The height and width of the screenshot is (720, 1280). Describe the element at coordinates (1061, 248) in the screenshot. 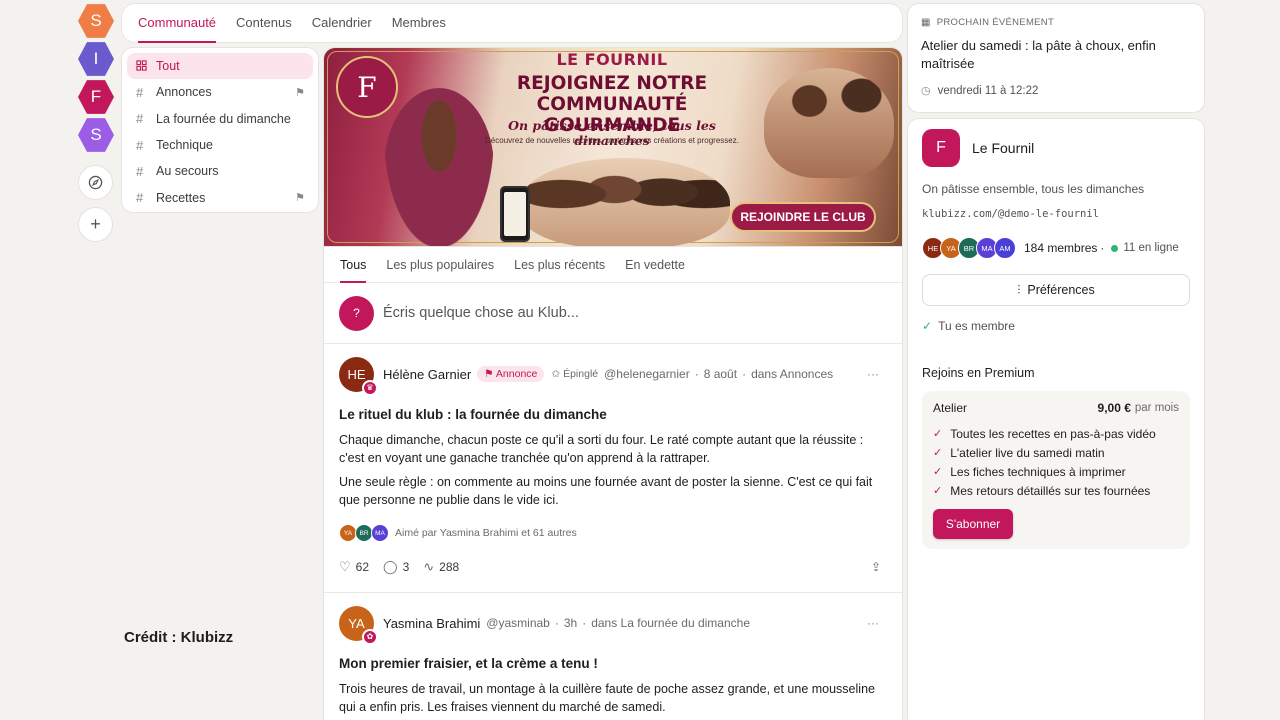

I see `member-count: 184 membres` at that location.